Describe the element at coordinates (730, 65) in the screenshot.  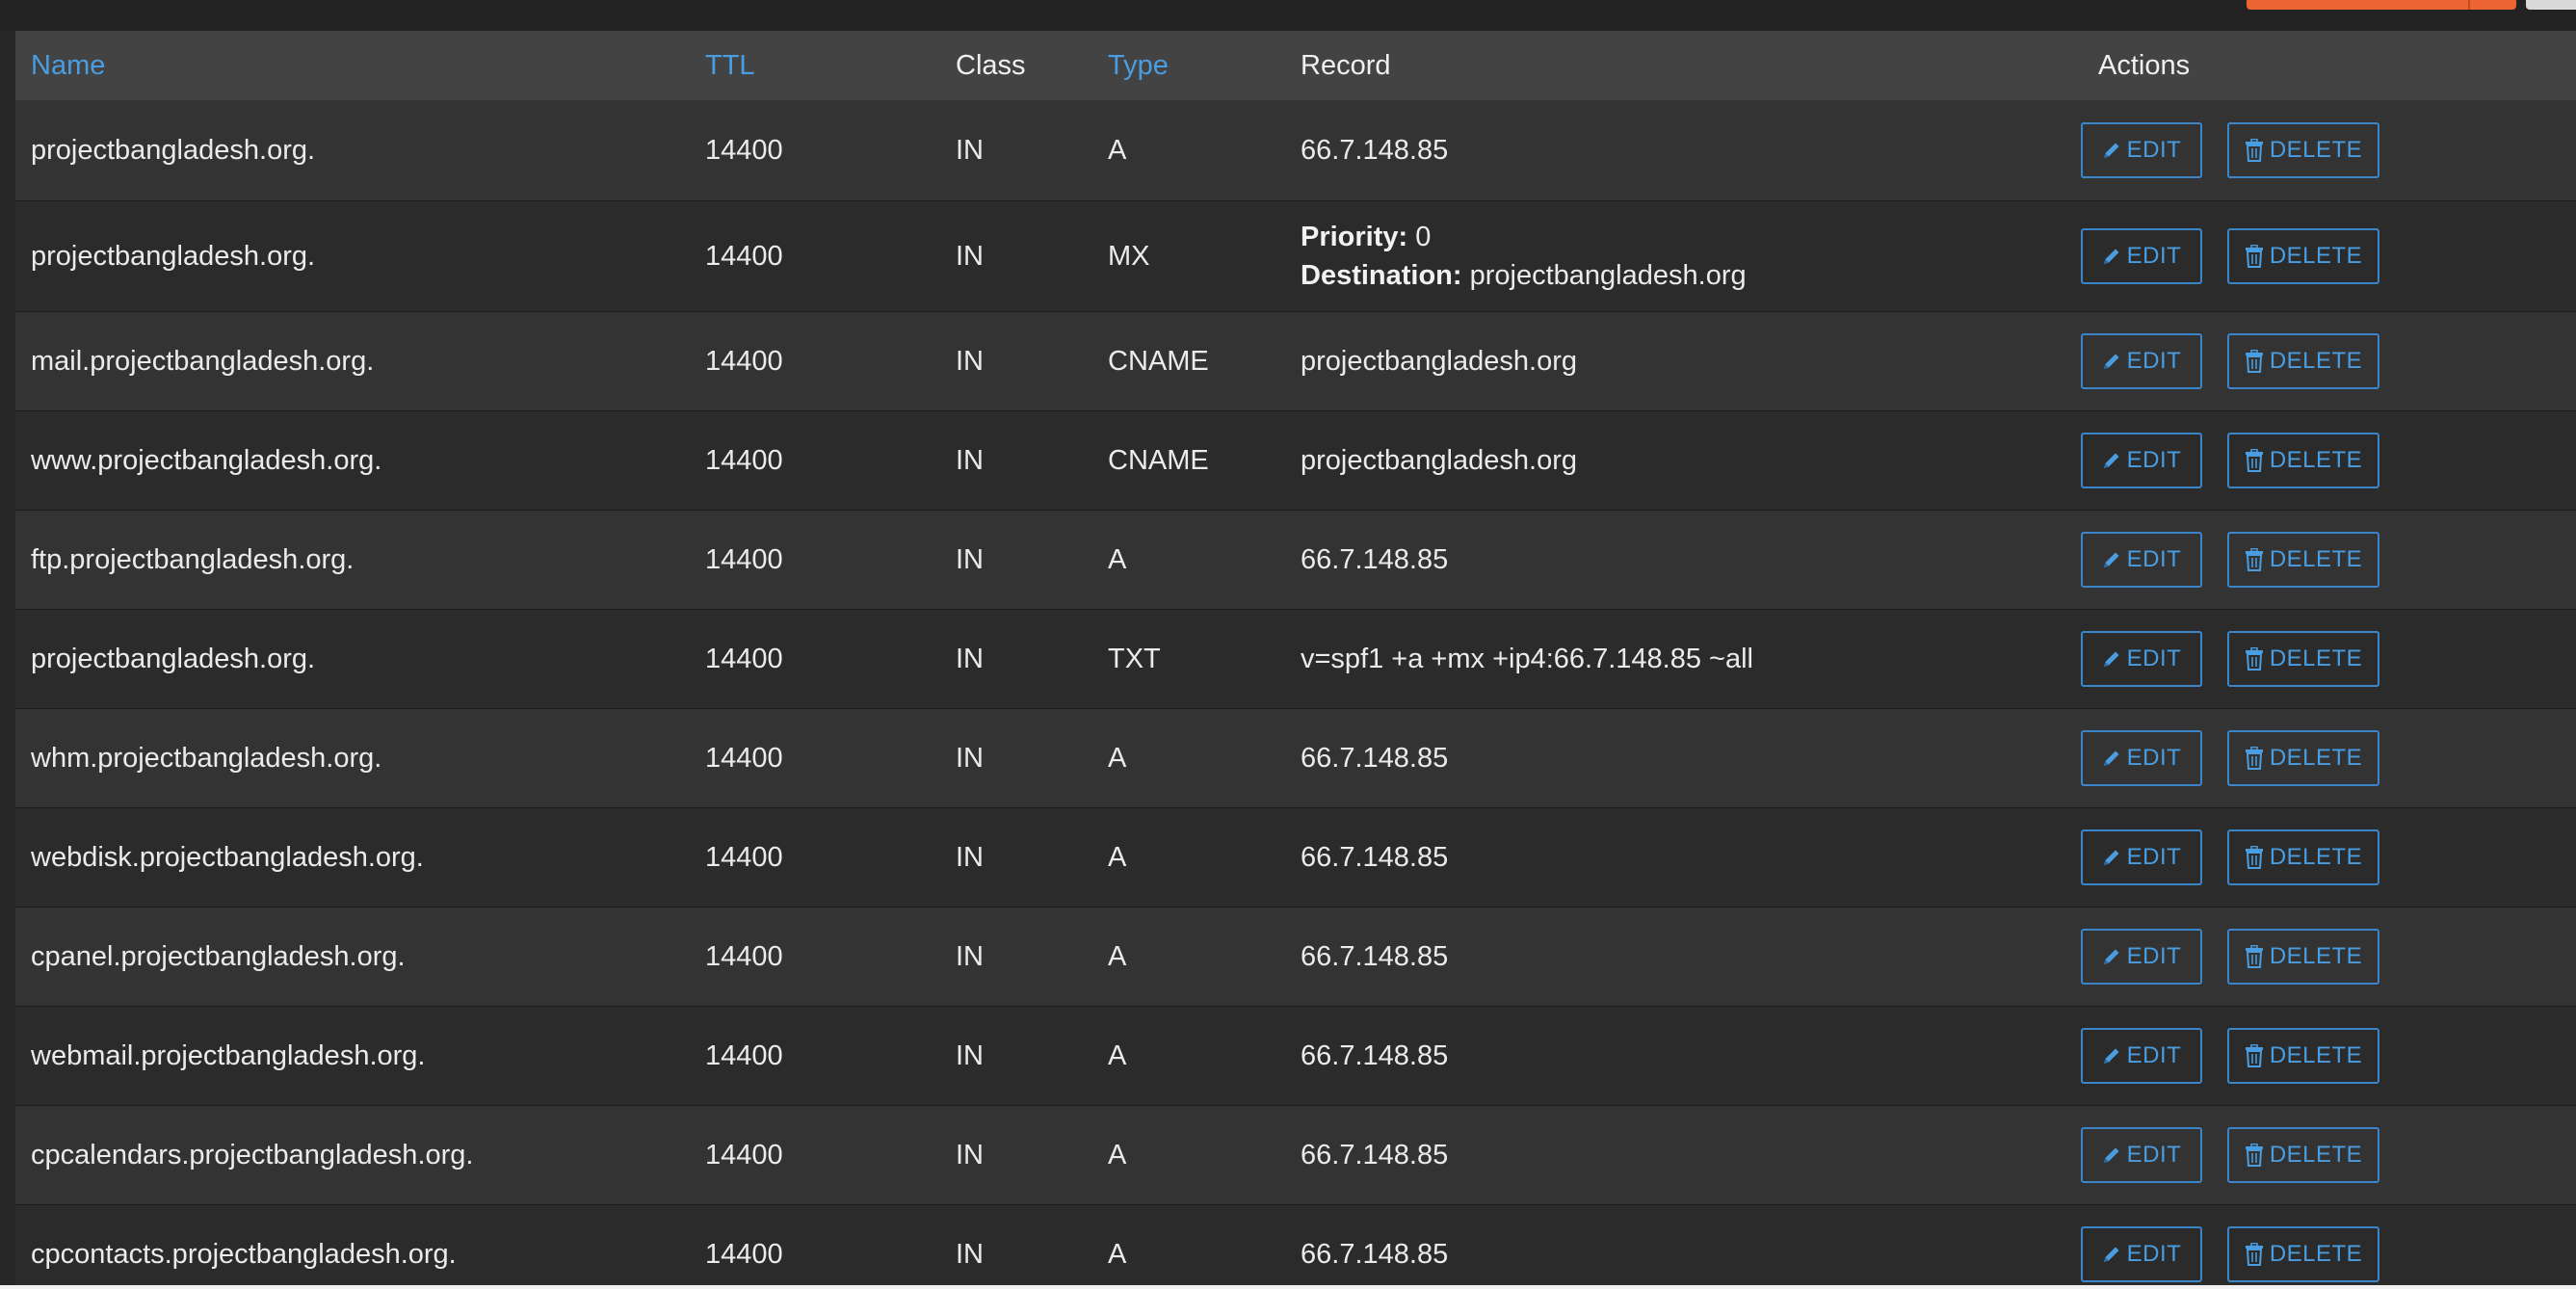
I see `column-header-ttl: TTL` at that location.